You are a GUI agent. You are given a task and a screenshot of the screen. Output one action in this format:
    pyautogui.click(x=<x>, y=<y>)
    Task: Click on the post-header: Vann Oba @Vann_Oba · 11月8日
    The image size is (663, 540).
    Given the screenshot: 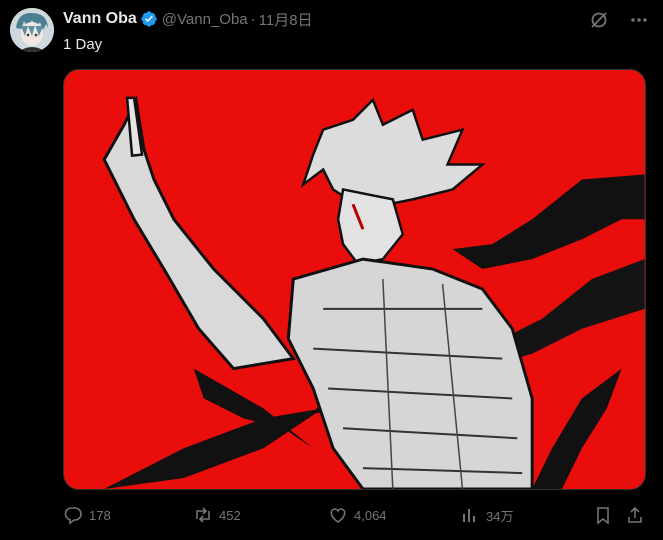 What is the action you would take?
    pyautogui.click(x=188, y=19)
    